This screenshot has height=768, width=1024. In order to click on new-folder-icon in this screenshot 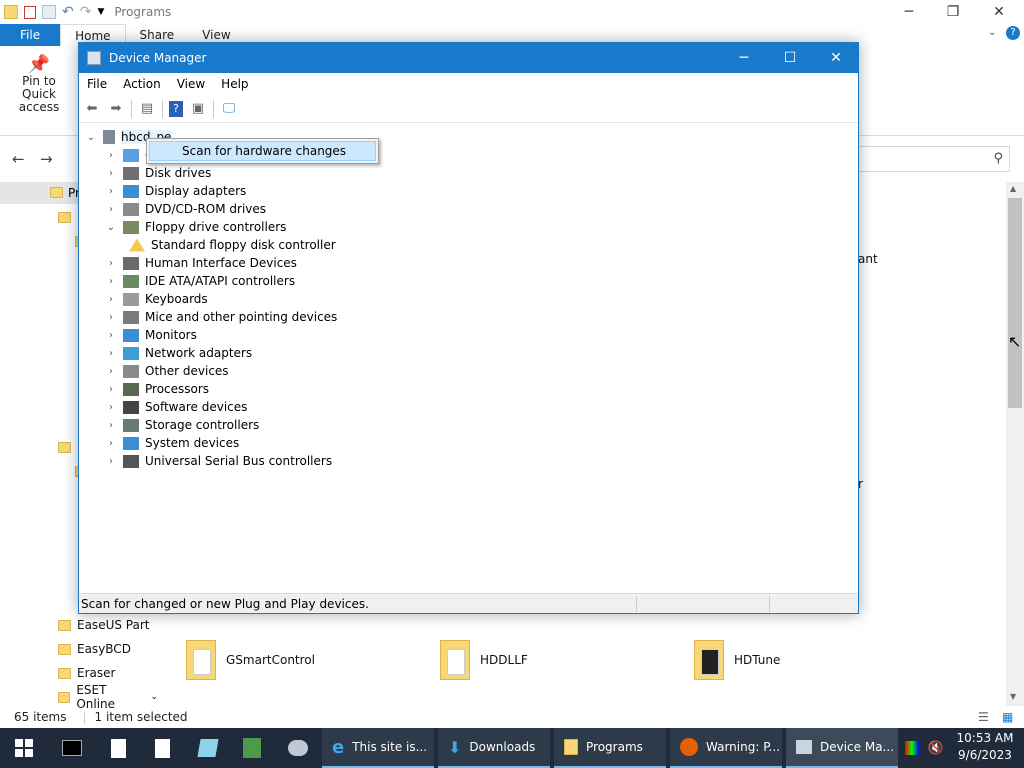, I will do `click(49, 12)`.